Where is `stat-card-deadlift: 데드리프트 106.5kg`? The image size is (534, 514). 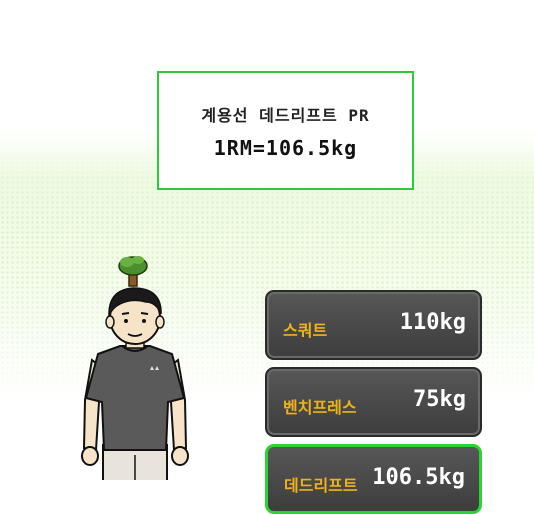
stat-card-deadlift: 데드리프트 106.5kg is located at coordinates (373, 479).